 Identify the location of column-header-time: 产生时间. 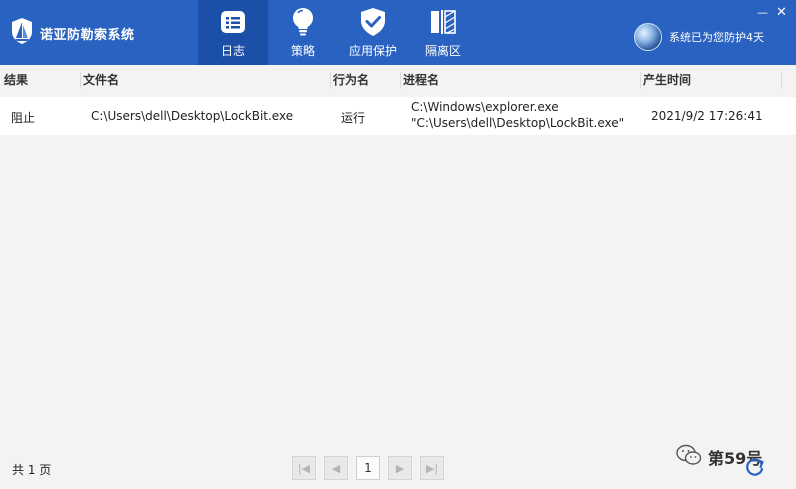
(667, 80).